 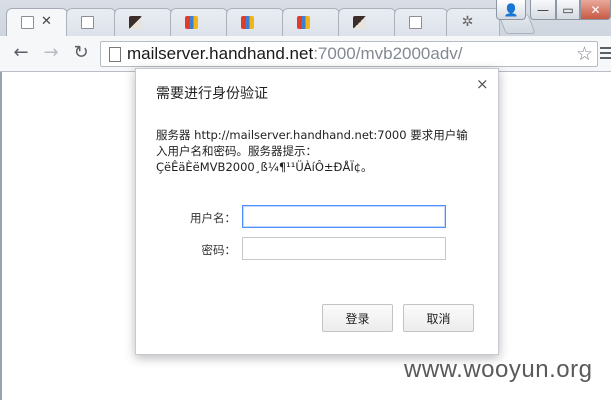 What do you see at coordinates (357, 318) in the screenshot?
I see `login-button: 登录` at bounding box center [357, 318].